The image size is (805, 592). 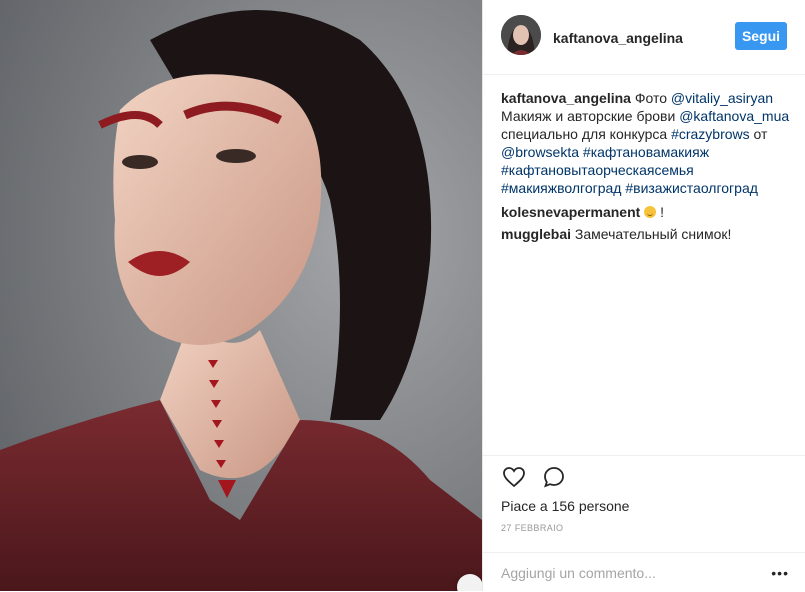 I want to click on hashtag-link: #кафтановытаорческаясемья, so click(x=597, y=170).